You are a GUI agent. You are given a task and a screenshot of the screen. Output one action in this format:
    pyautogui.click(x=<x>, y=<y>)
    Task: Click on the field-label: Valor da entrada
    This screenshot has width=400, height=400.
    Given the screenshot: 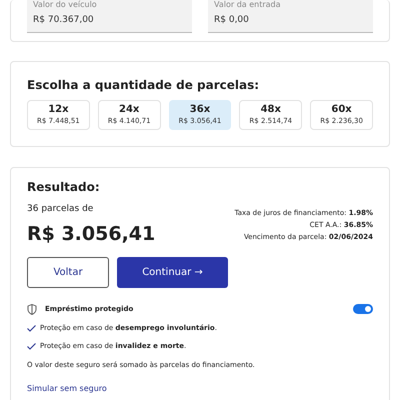 What is the action you would take?
    pyautogui.click(x=248, y=5)
    